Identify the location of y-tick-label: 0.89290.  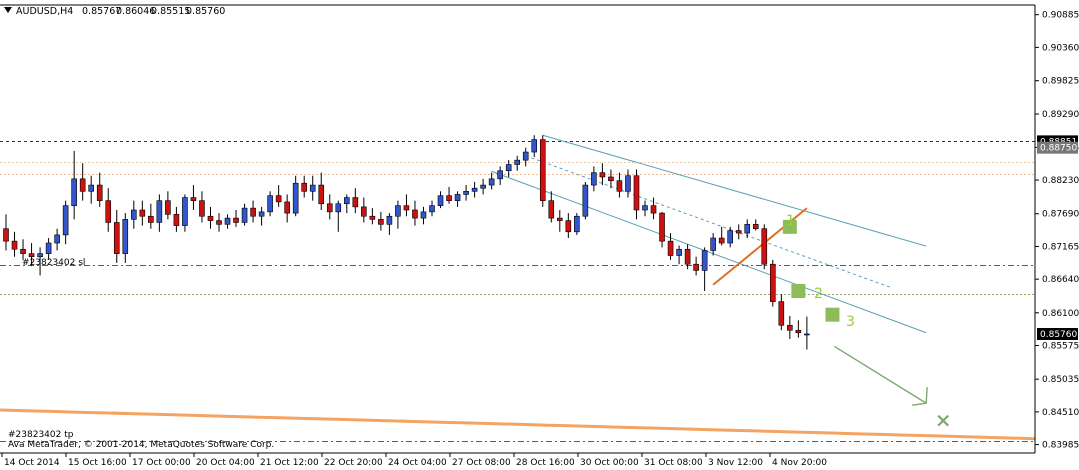
(1060, 115).